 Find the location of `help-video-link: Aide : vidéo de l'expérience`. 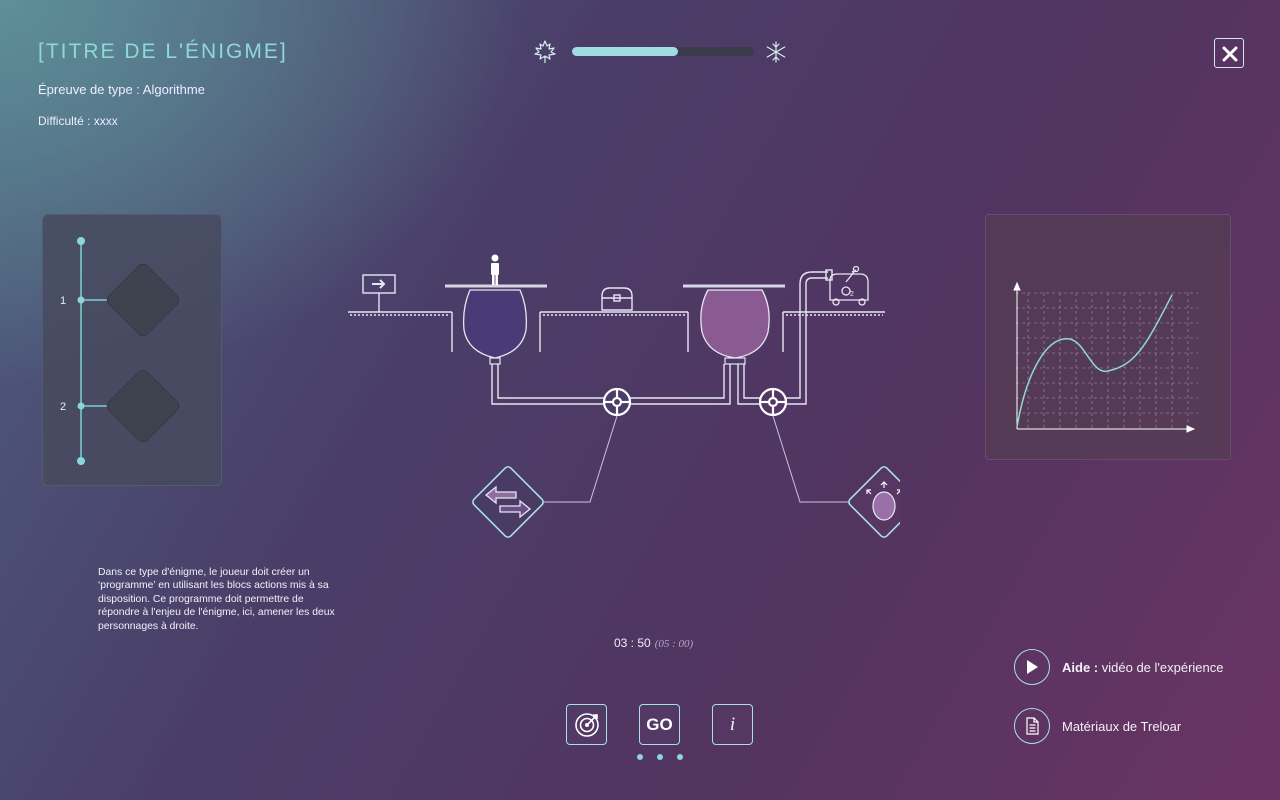

help-video-link: Aide : vidéo de l'expérience is located at coordinates (1118, 667).